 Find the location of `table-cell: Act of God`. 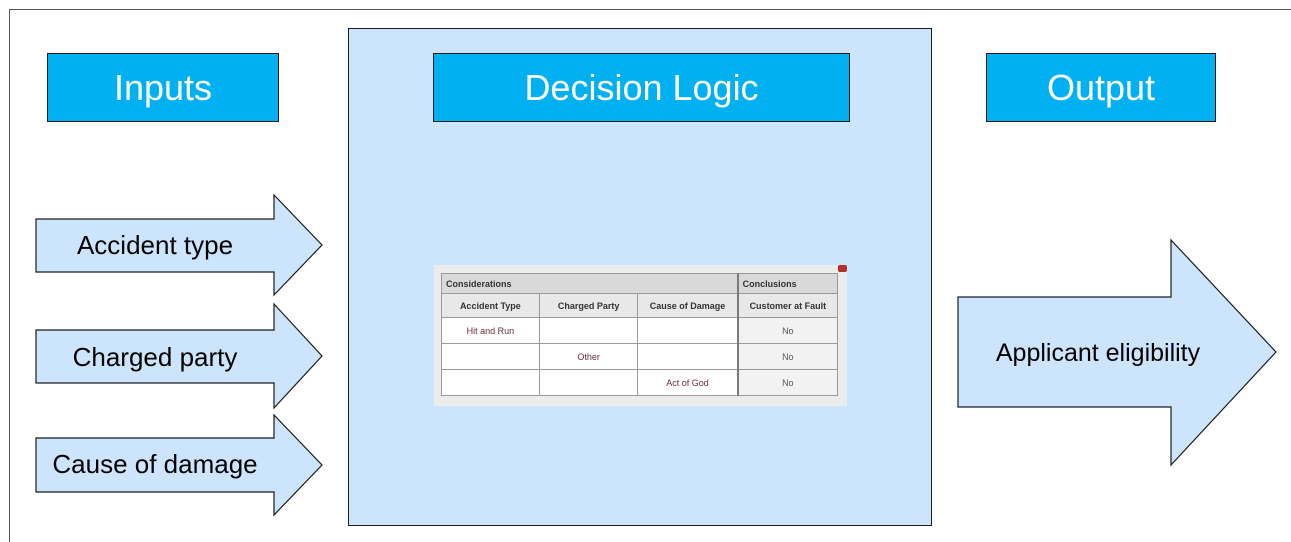

table-cell: Act of God is located at coordinates (688, 382).